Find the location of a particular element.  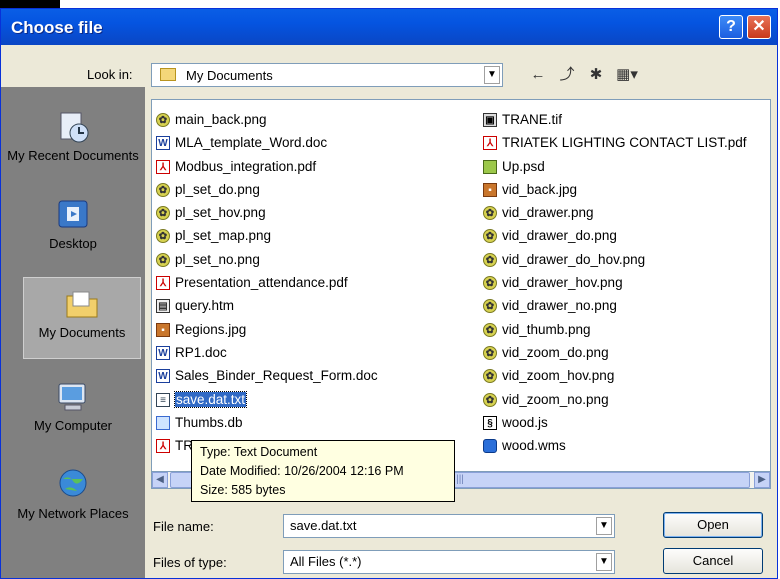

list-item: ⅄ Modbus_integration.pdf is located at coordinates (266, 166).